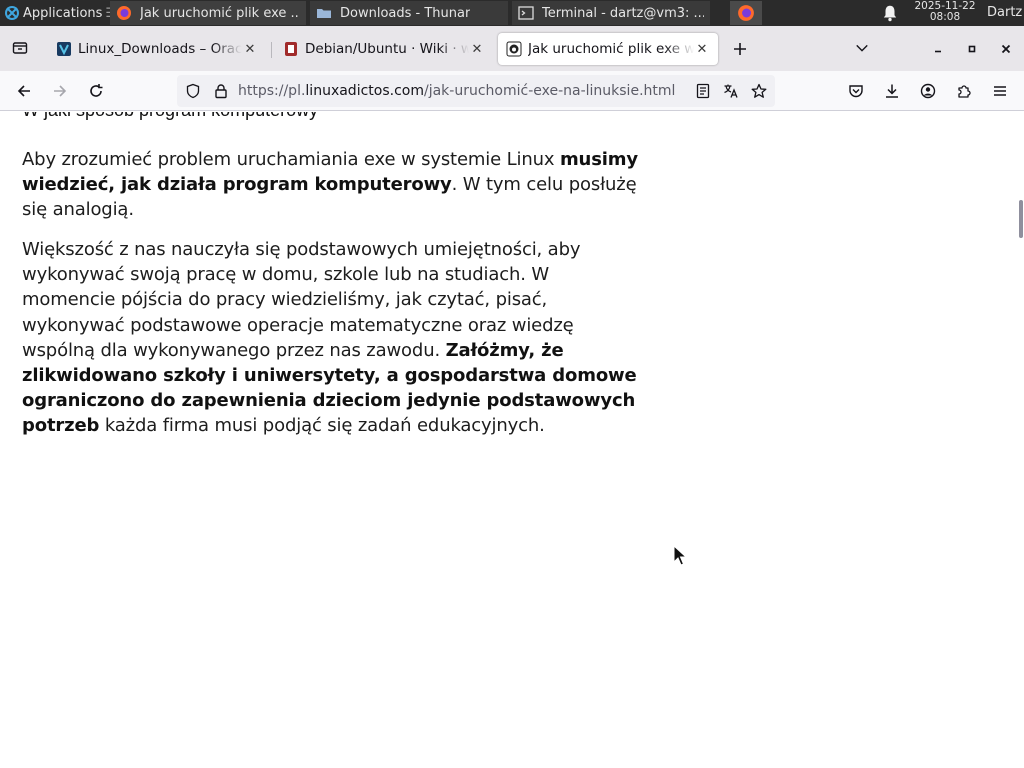 This screenshot has height=768, width=1024. What do you see at coordinates (938, 49) in the screenshot?
I see `minimize-button` at bounding box center [938, 49].